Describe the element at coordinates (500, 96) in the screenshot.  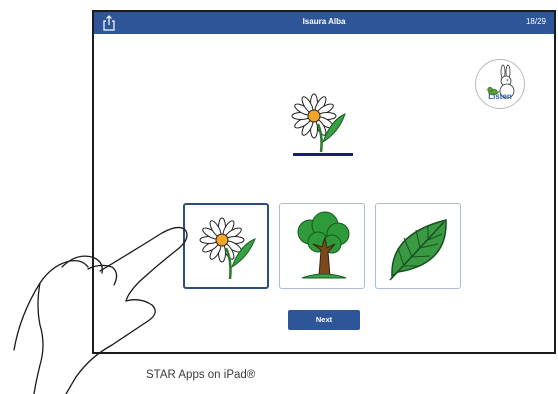
I see `listen-label: Listen` at that location.